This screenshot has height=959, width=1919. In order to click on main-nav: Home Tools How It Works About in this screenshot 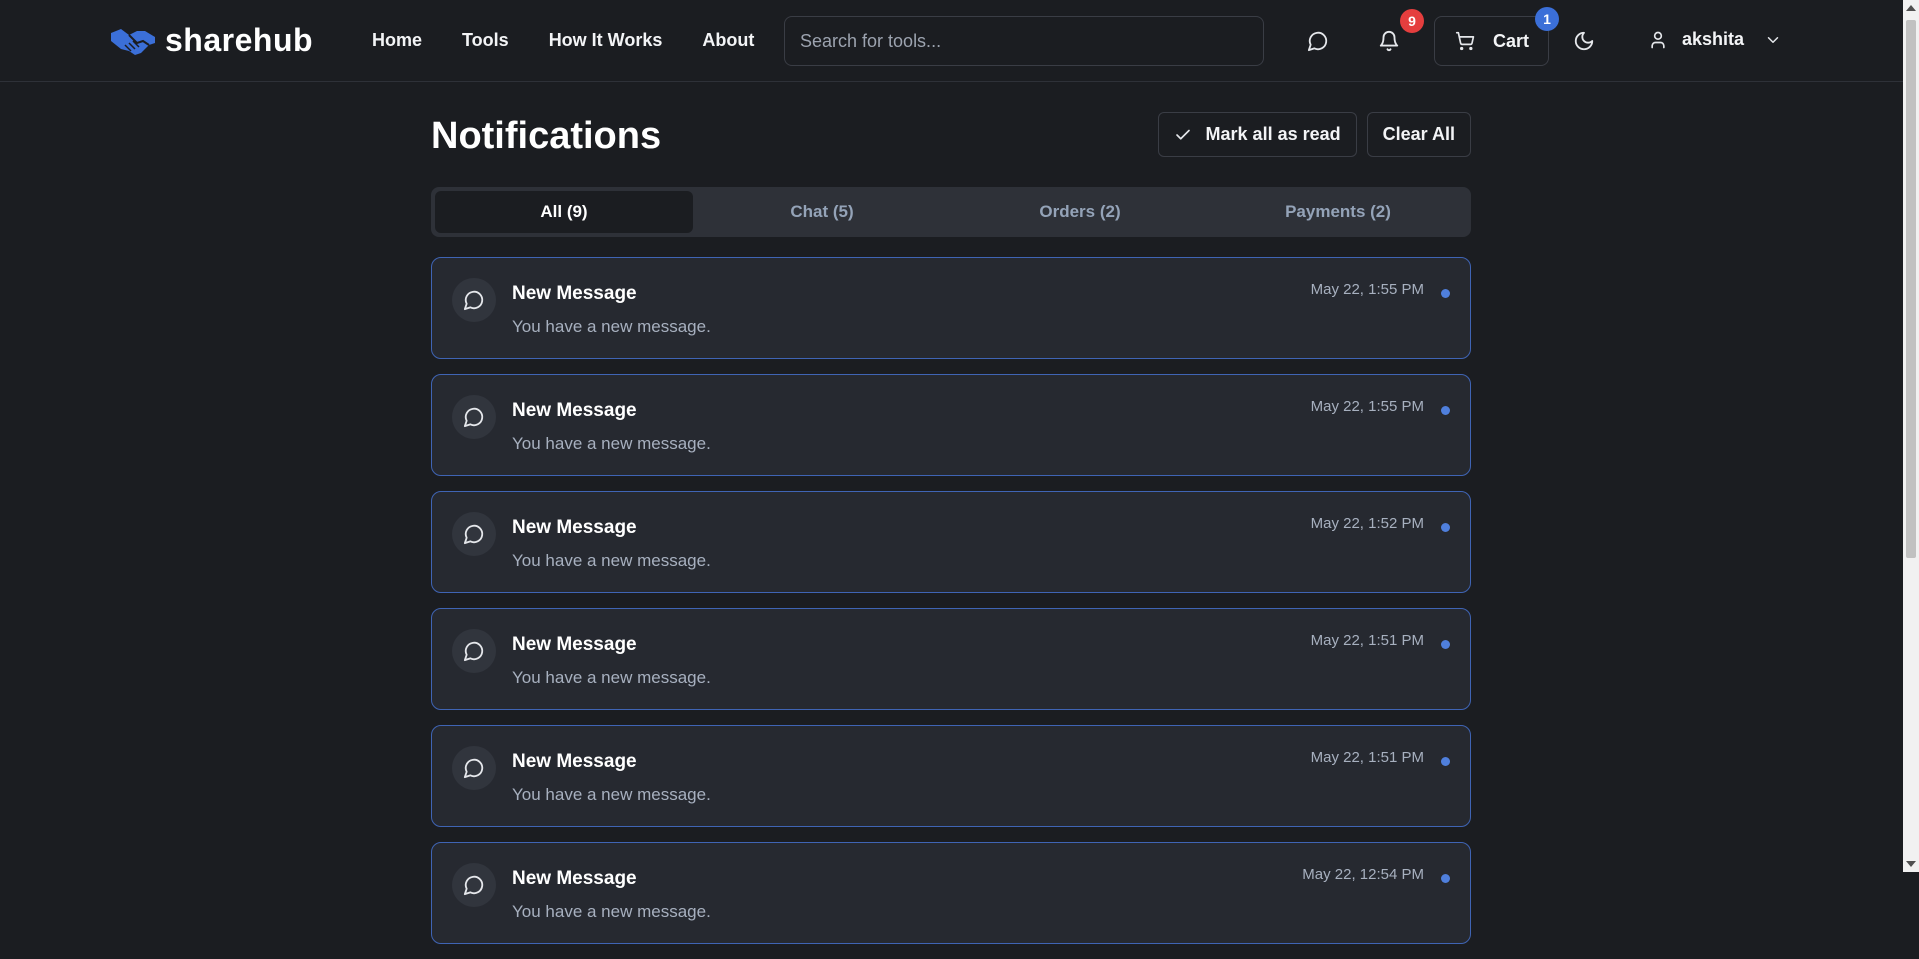, I will do `click(563, 40)`.